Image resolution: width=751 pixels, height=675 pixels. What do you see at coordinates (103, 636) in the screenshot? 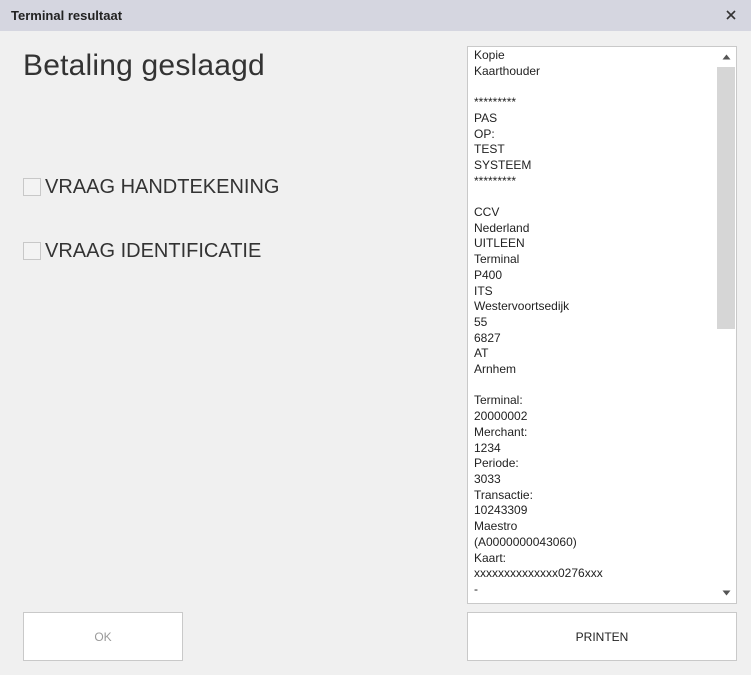
I see `ok-button: OK` at bounding box center [103, 636].